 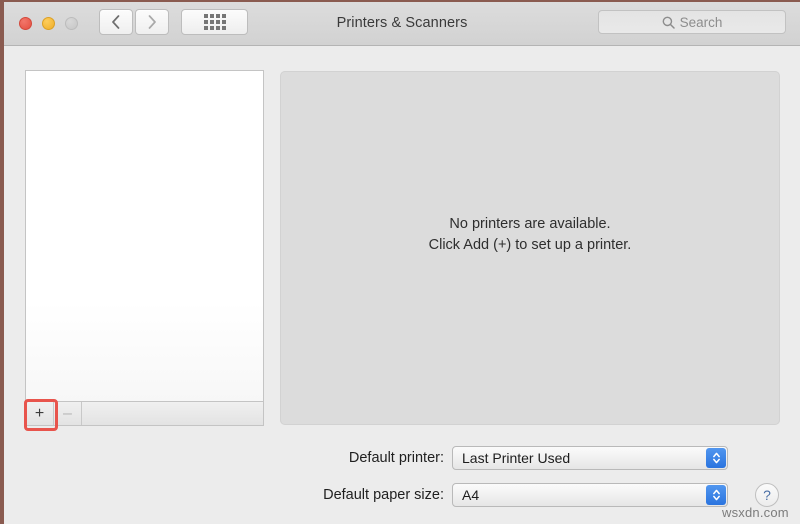 I want to click on default-printer-stepper, so click(x=716, y=458).